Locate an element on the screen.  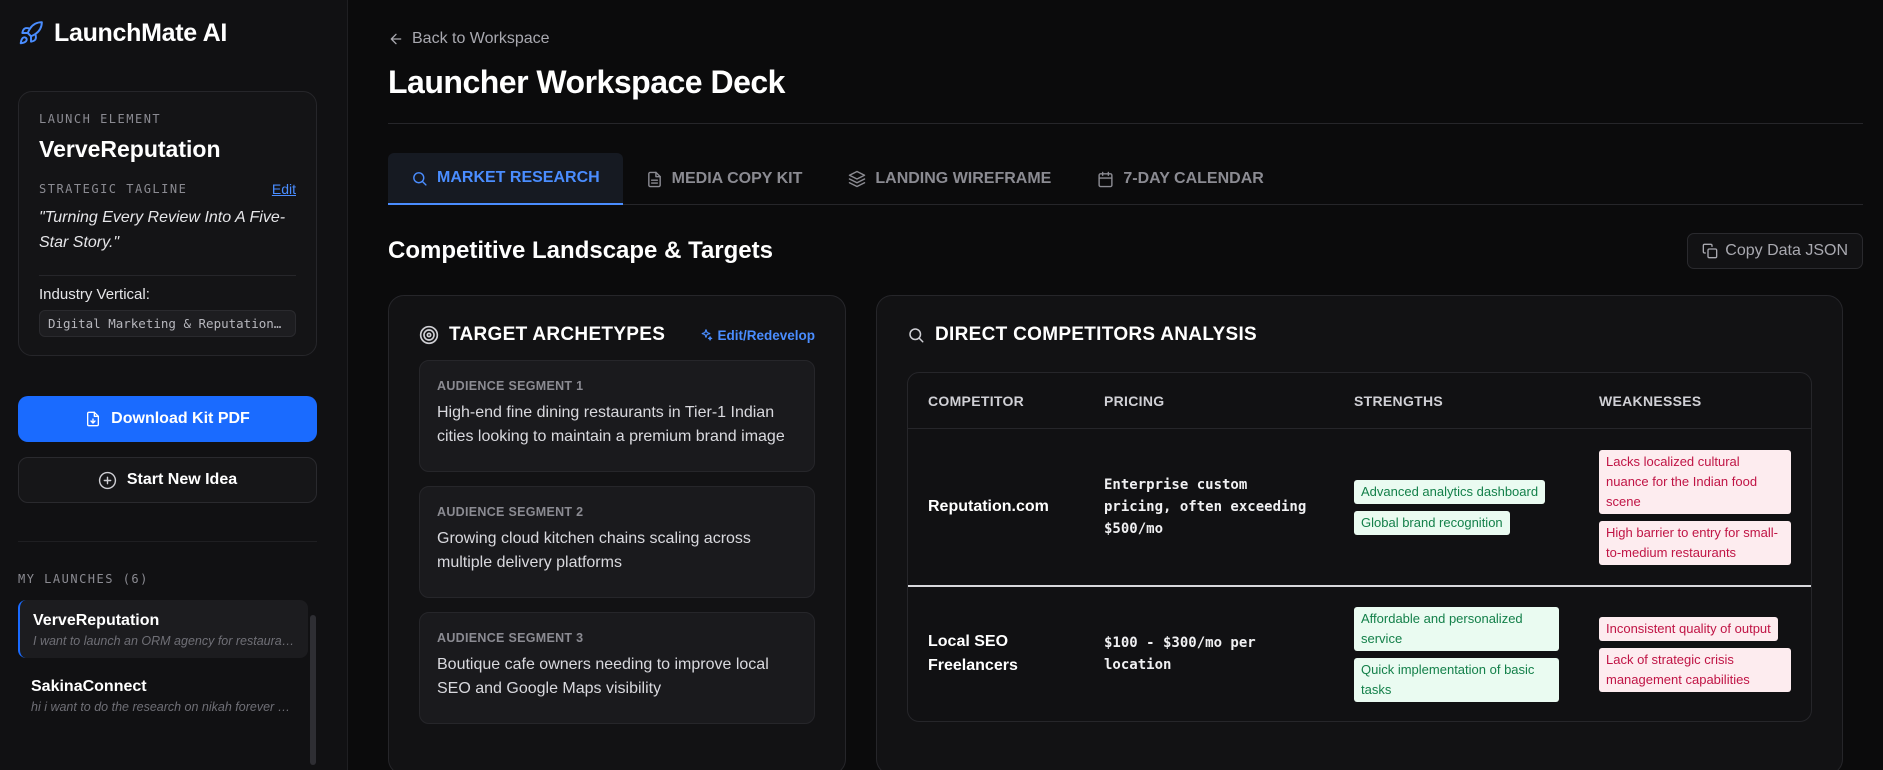
weakness-chip: Inconsistent quality of output is located at coordinates (1688, 628).